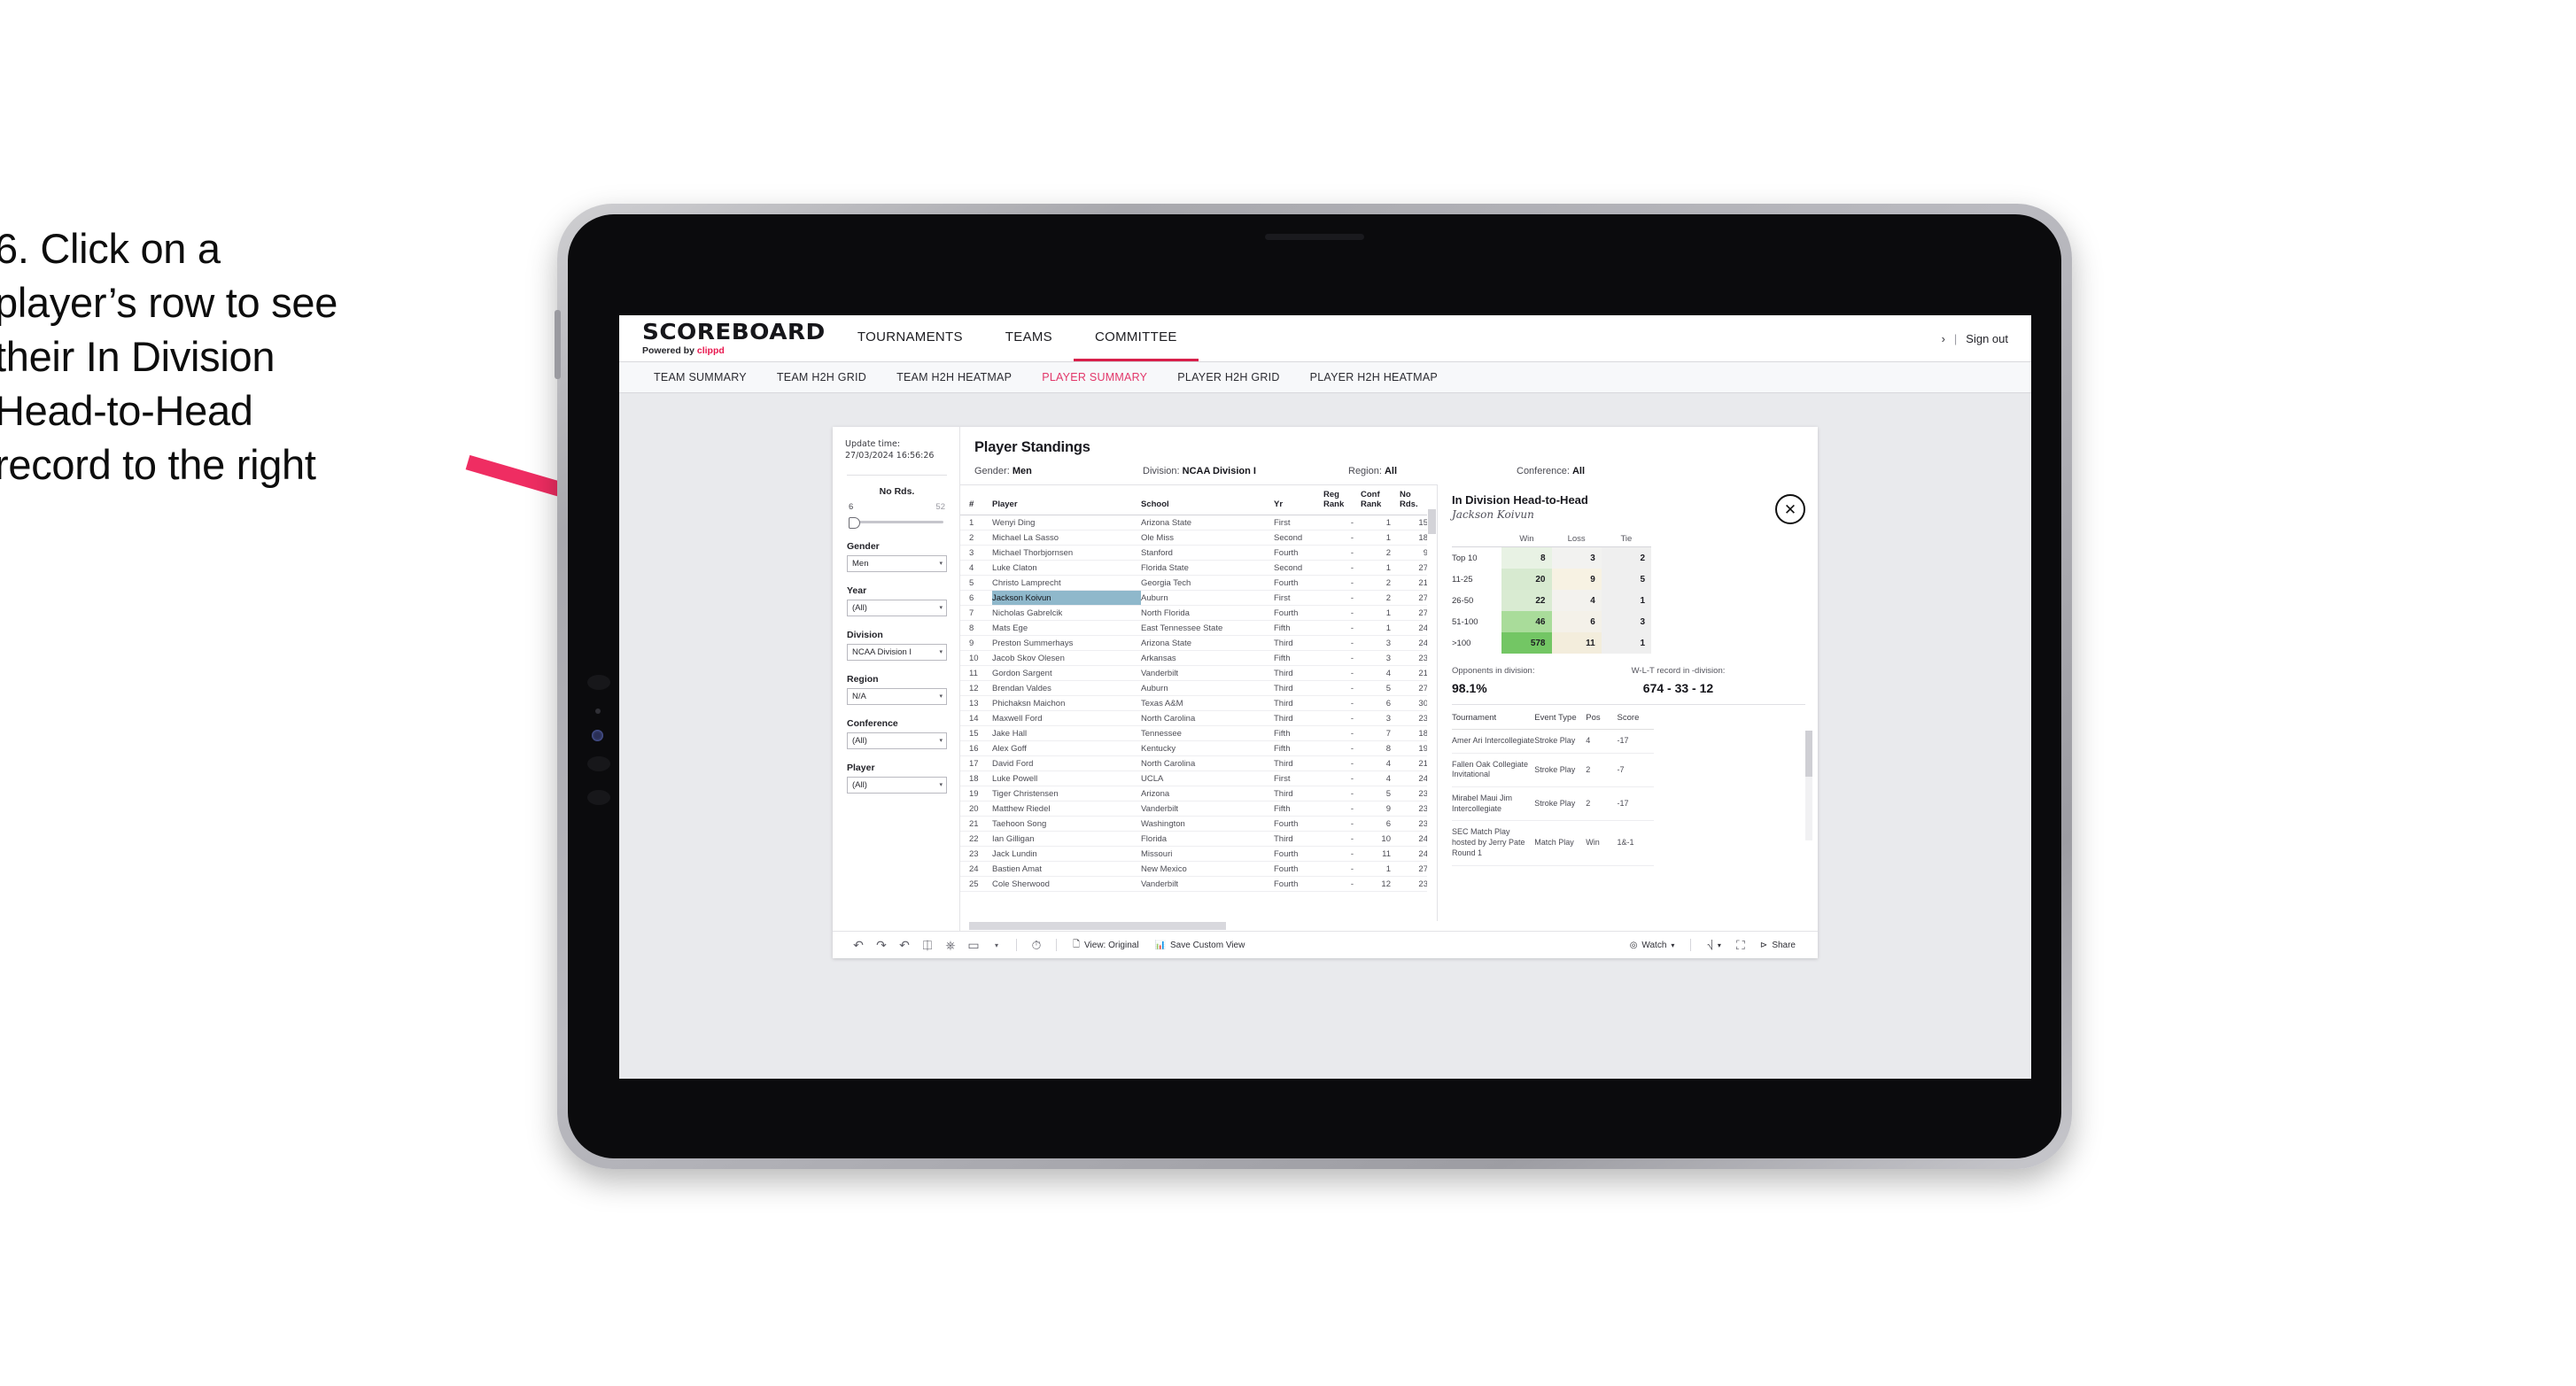  I want to click on table-row: 13Phichaksn MaichonTexas A&MThird-6301, so click(1198, 703).